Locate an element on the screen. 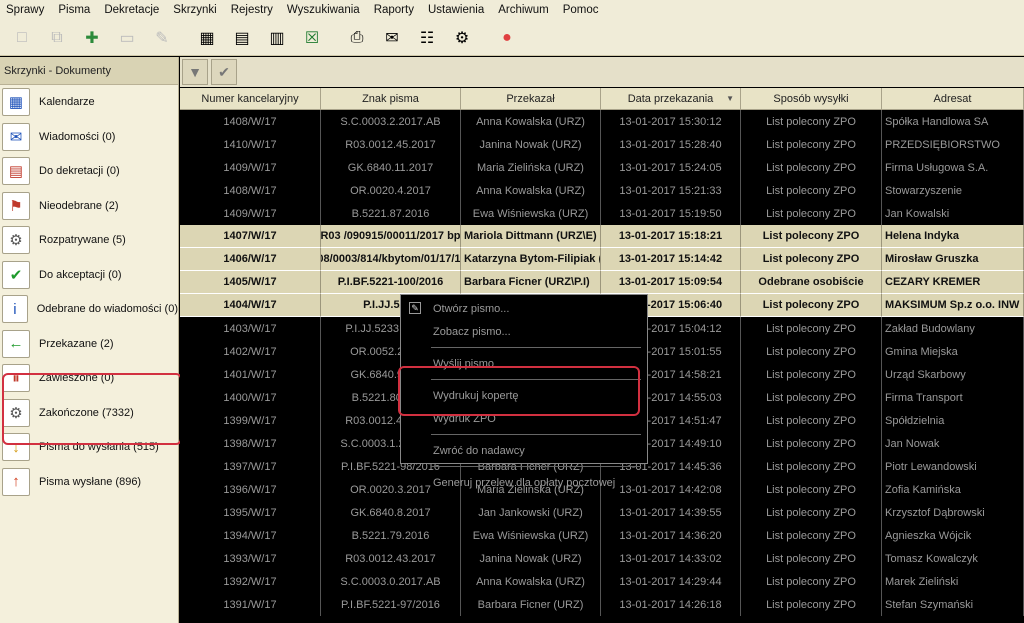  mailbox-item-3: ⚑ Nieodebrane (2) is located at coordinates (89, 206).